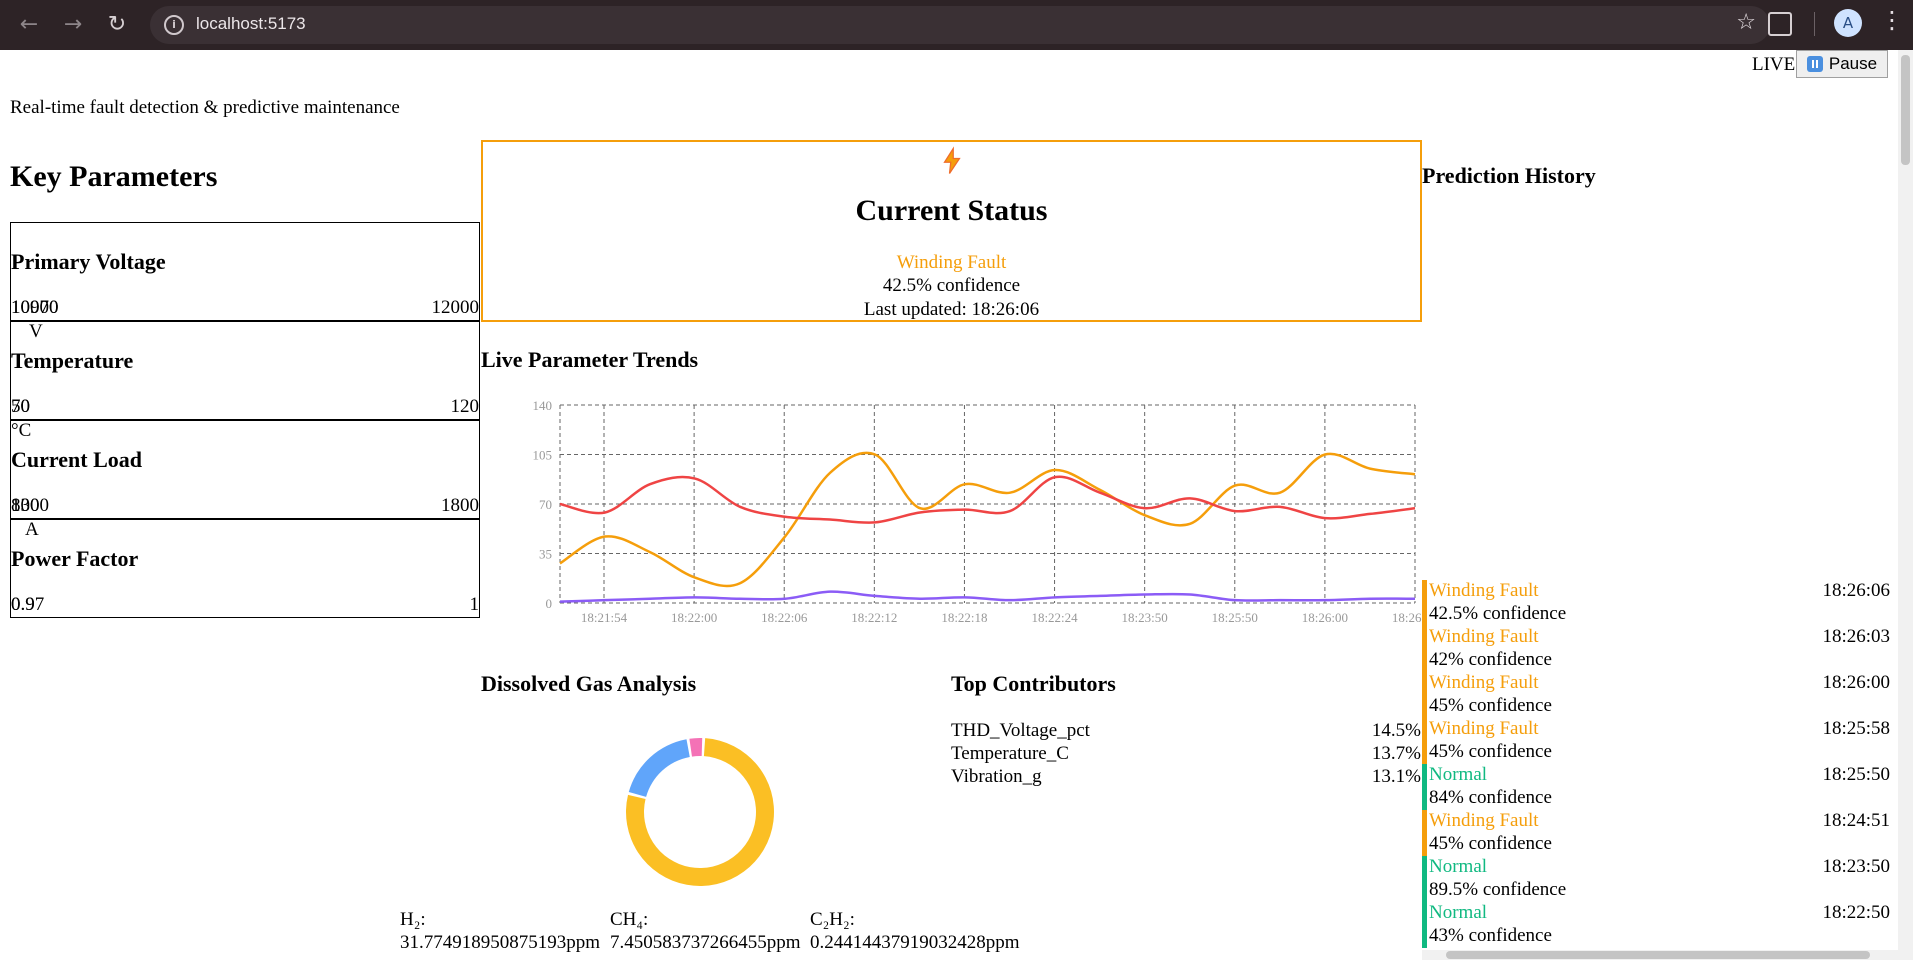 Image resolution: width=1913 pixels, height=960 pixels. What do you see at coordinates (1186, 754) in the screenshot?
I see `contributor-row: Temperature_C 13.7%` at bounding box center [1186, 754].